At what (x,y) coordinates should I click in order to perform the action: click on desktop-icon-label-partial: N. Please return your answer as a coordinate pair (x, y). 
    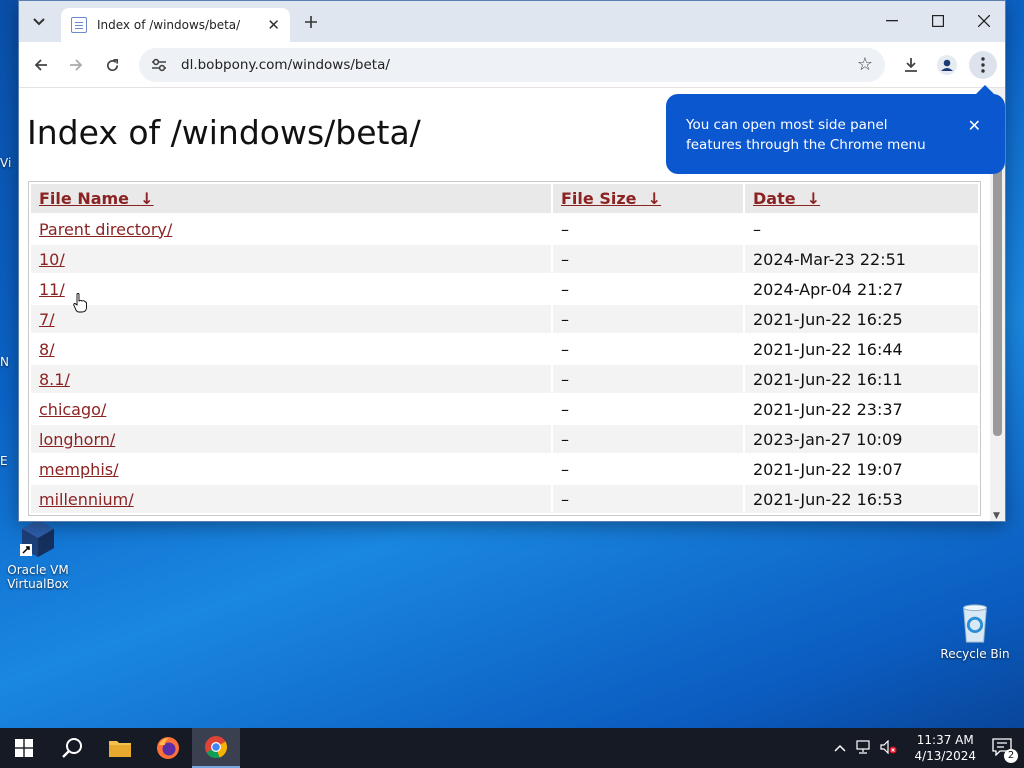
    Looking at the image, I should click on (9, 362).